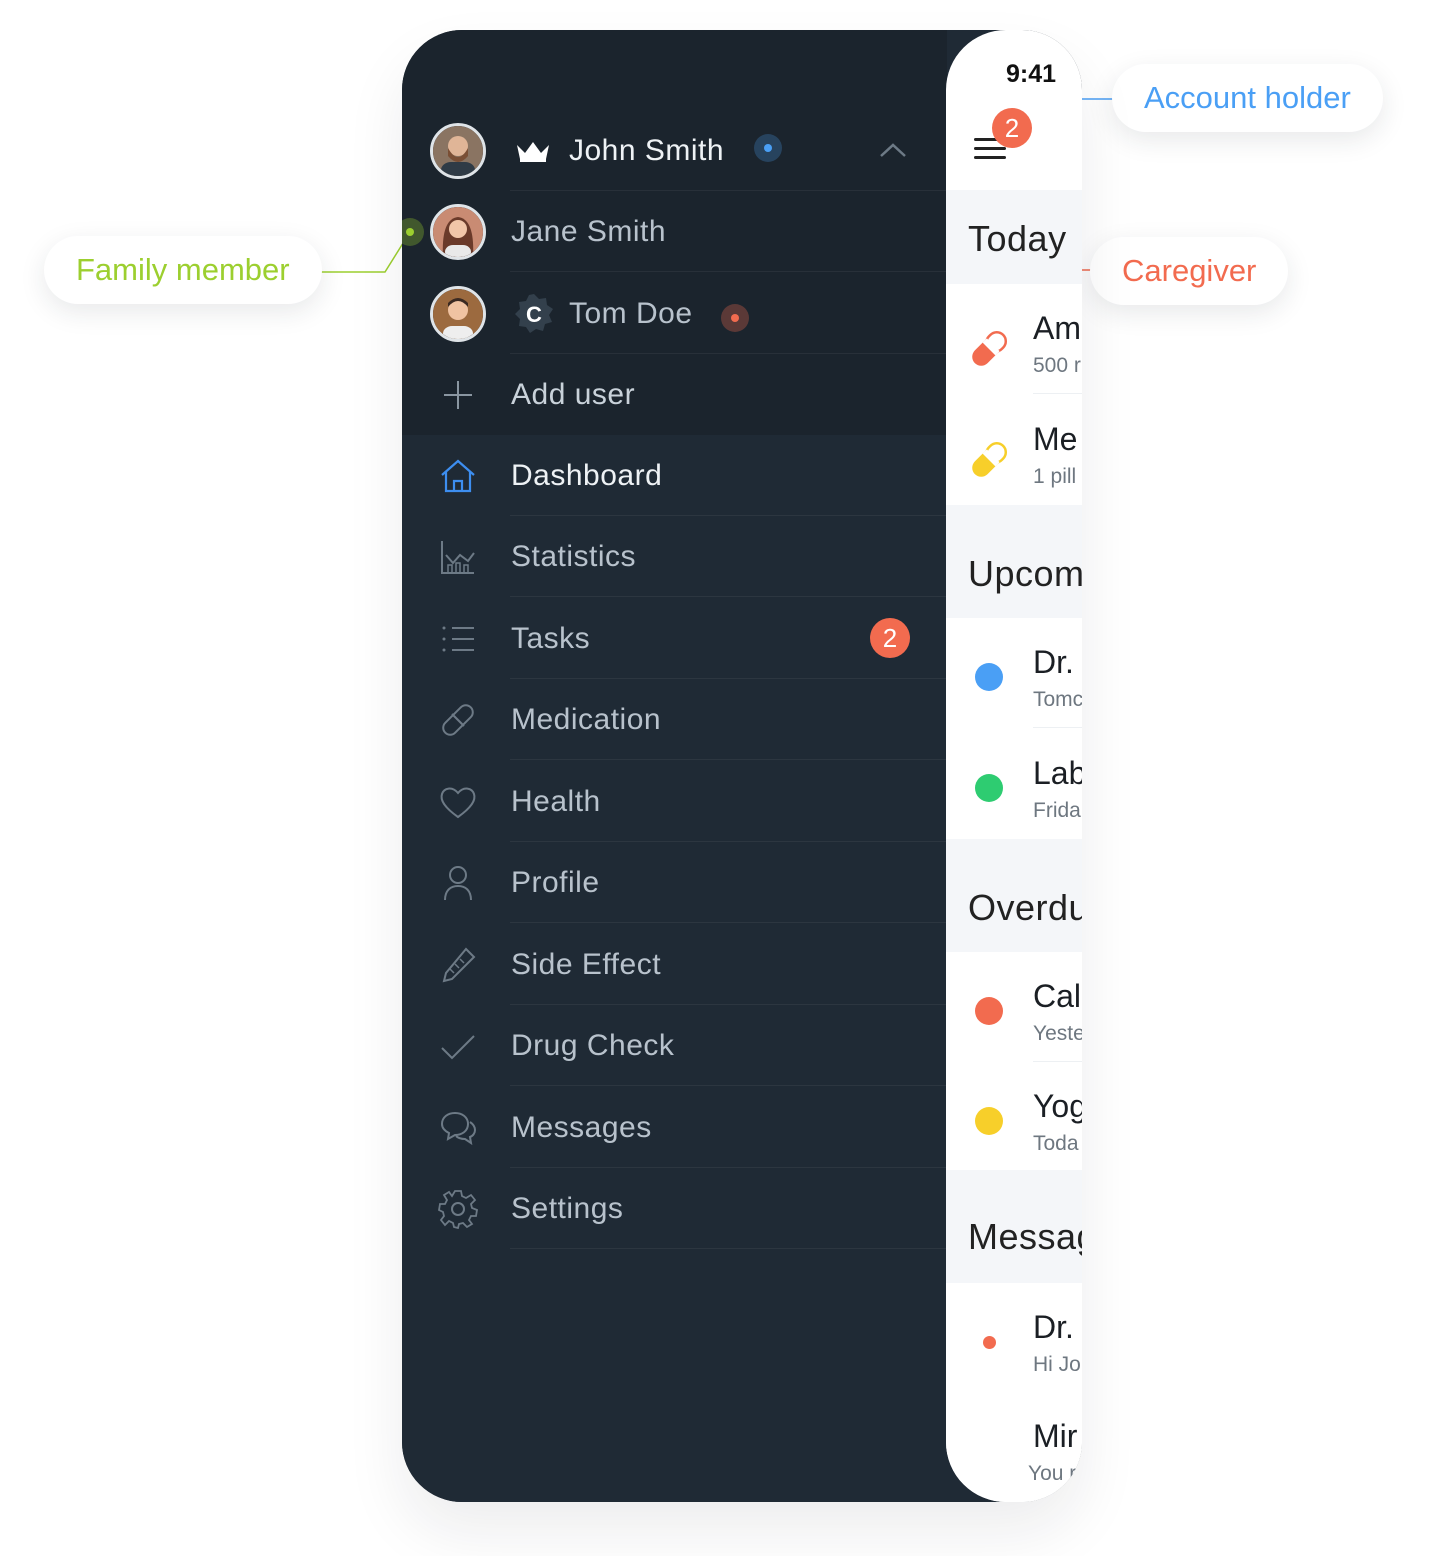 Image resolution: width=1436 pixels, height=1556 pixels. What do you see at coordinates (674, 719) in the screenshot?
I see `menu-item-medication: Medication` at bounding box center [674, 719].